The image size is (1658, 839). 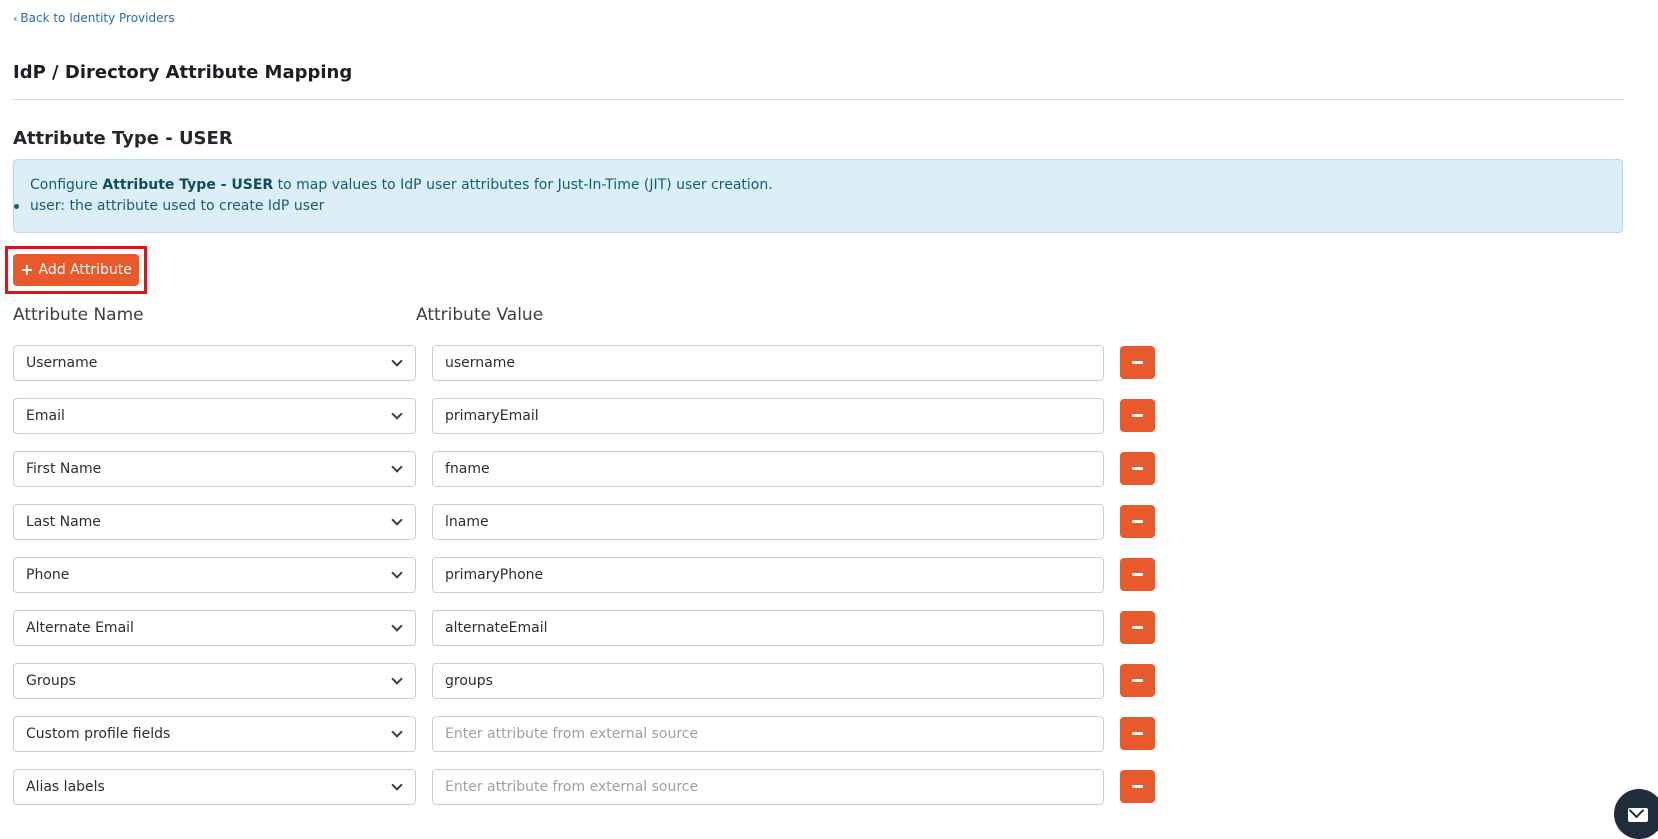 What do you see at coordinates (27, 269) in the screenshot?
I see `plus-icon: +` at bounding box center [27, 269].